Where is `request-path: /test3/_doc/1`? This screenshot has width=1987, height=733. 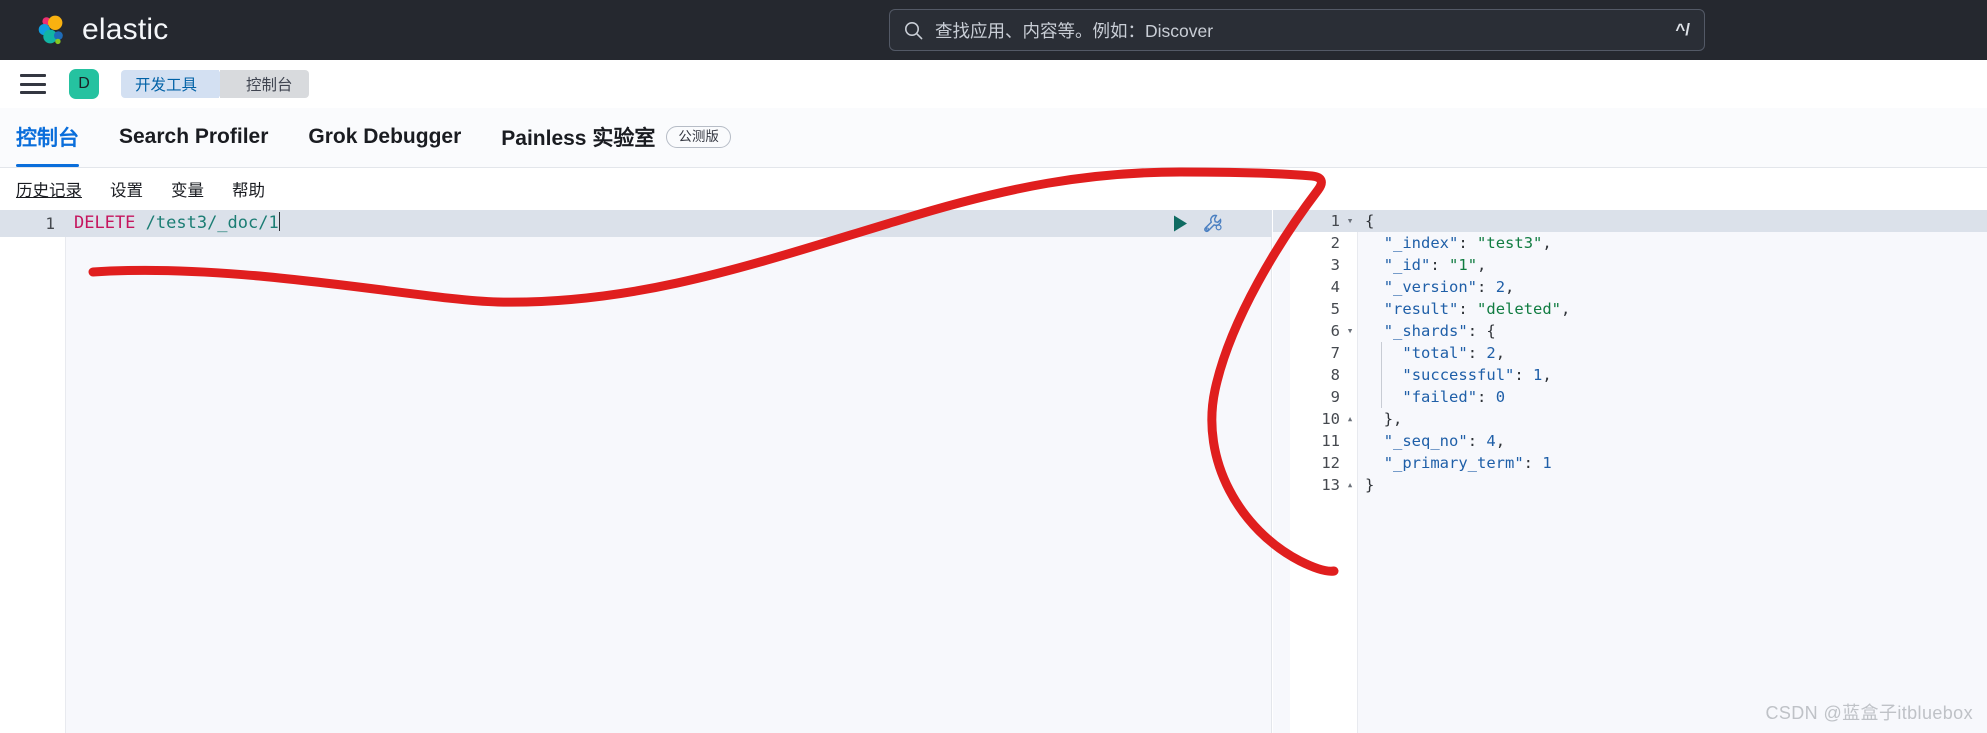 request-path: /test3/_doc/1 is located at coordinates (207, 223).